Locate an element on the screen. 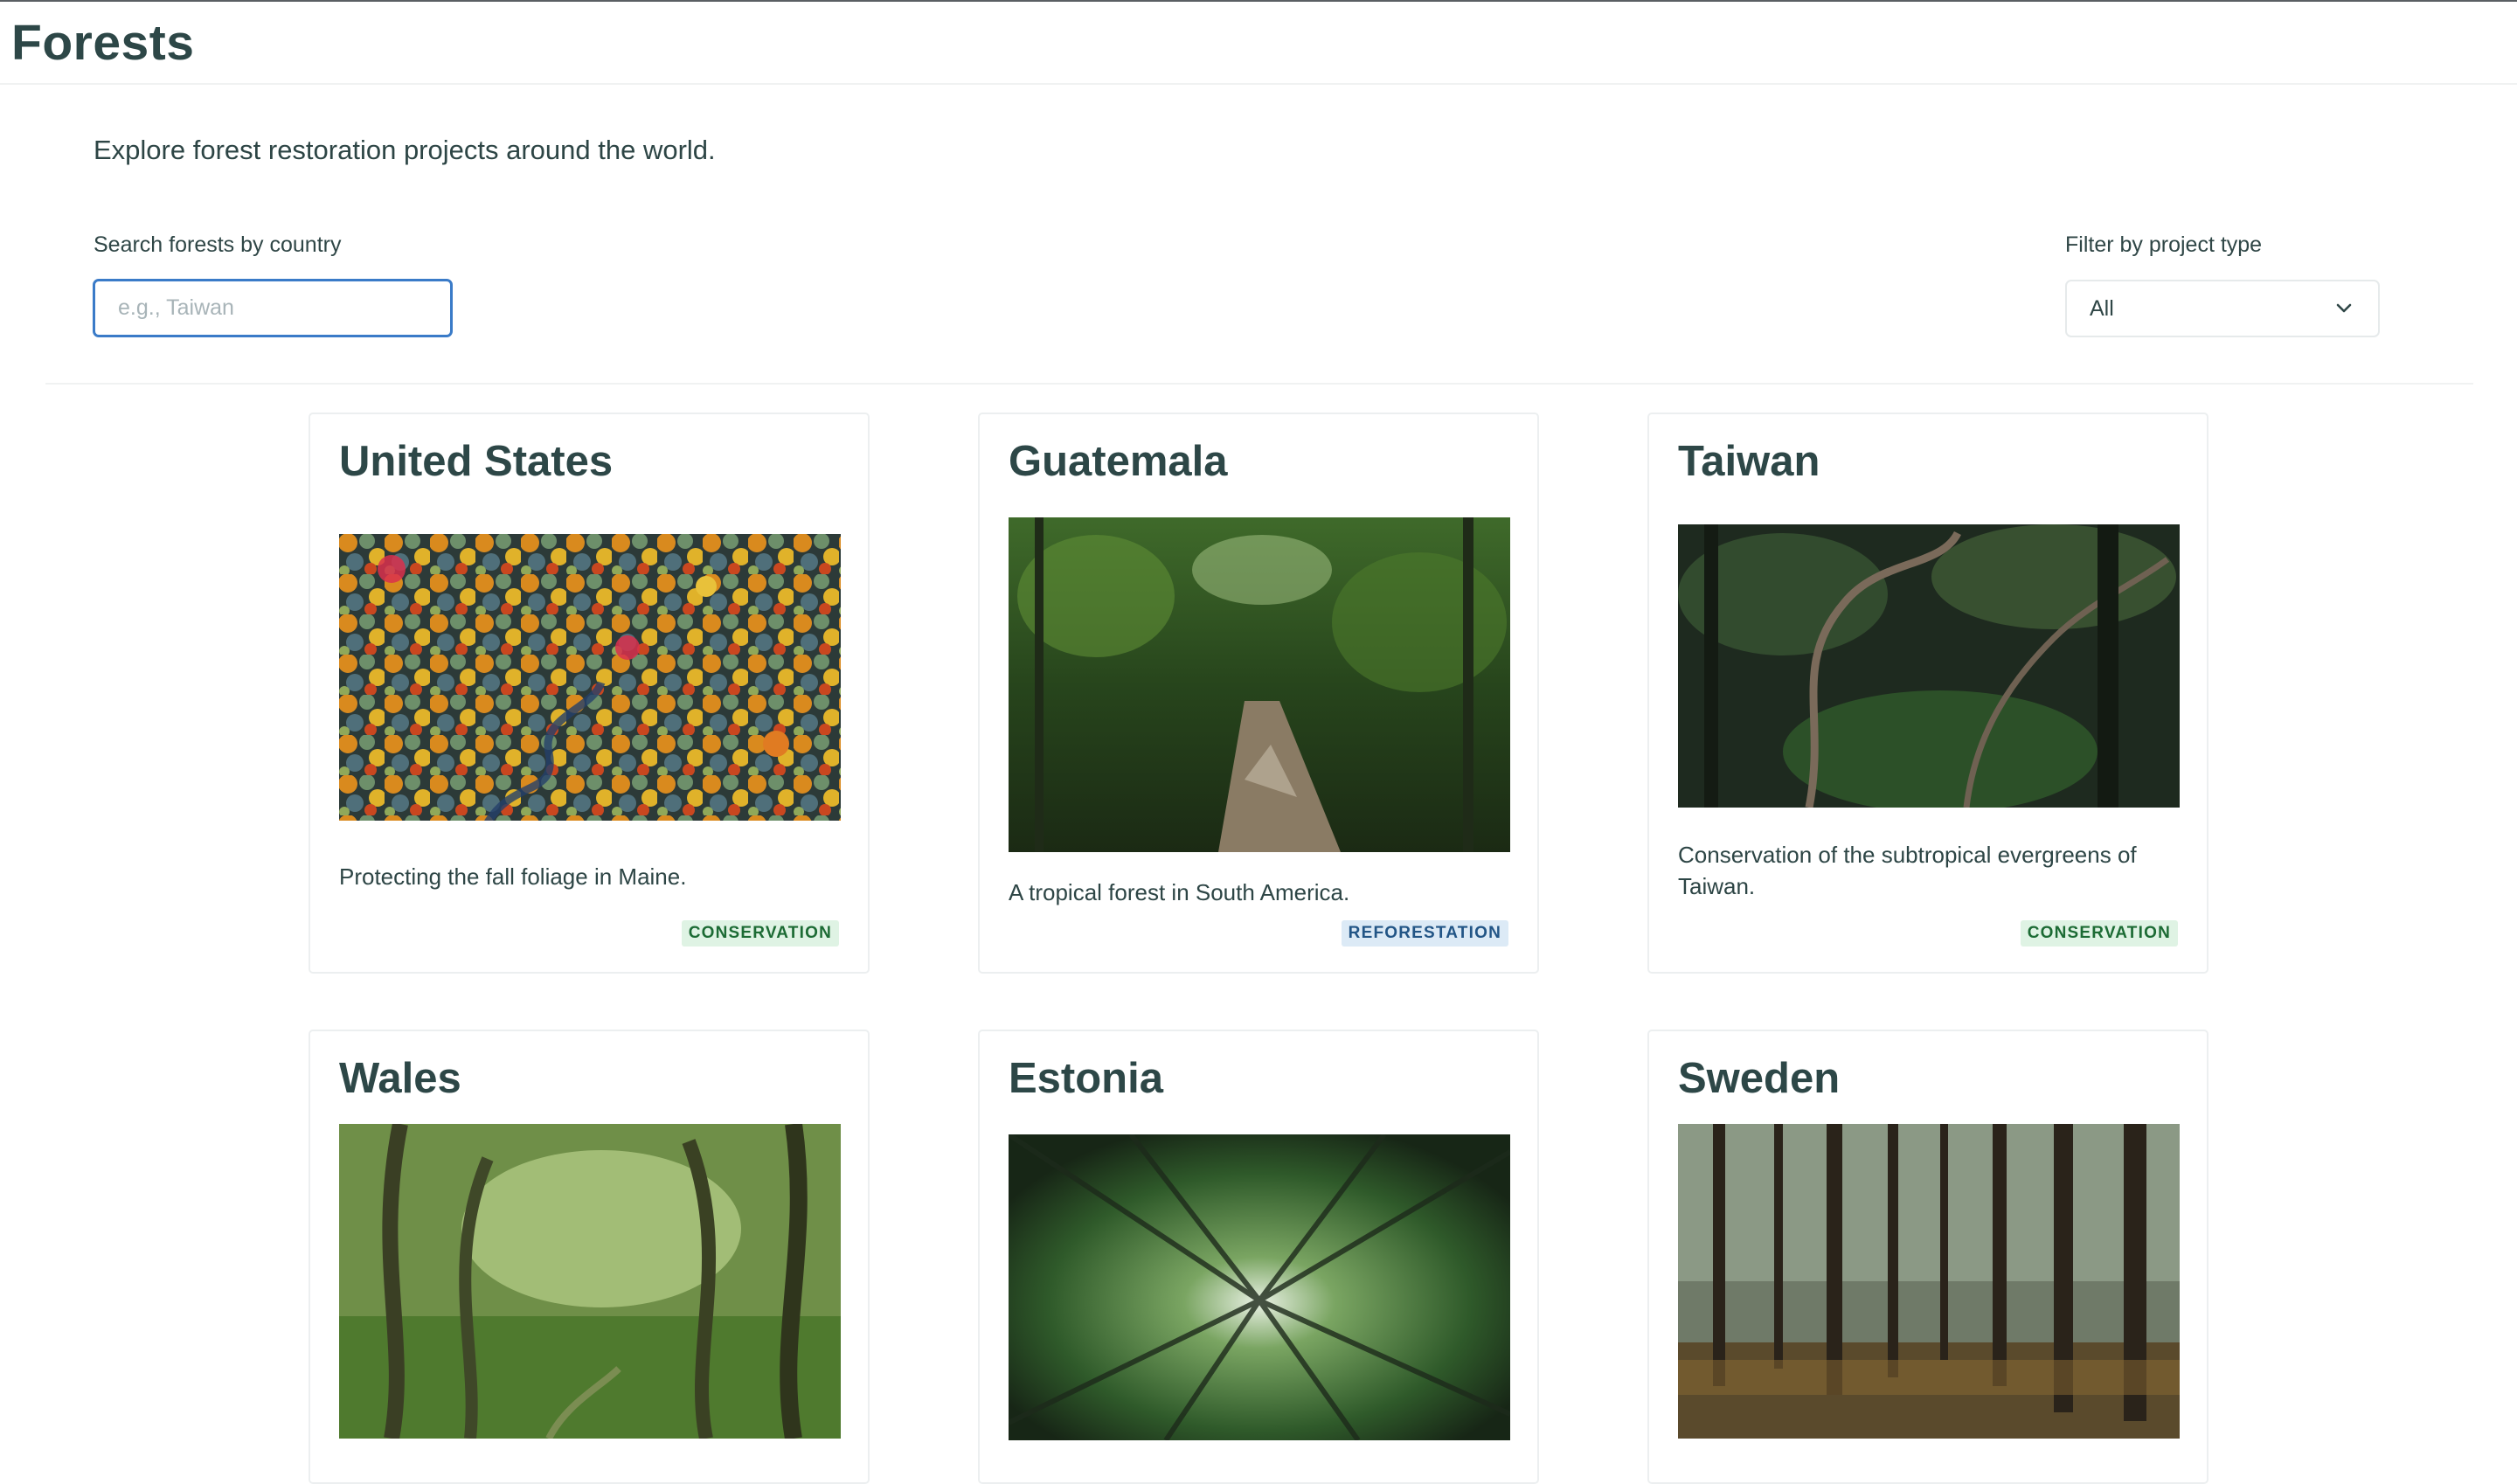 Image resolution: width=2517 pixels, height=1484 pixels. forest-photo-subtropical is located at coordinates (1929, 666).